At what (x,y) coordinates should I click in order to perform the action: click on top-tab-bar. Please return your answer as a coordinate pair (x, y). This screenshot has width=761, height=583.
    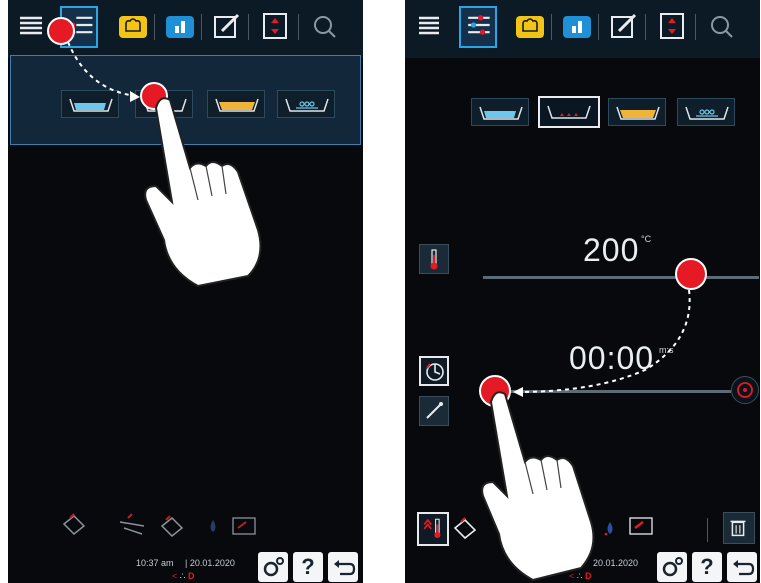
    Looking at the image, I should click on (582, 29).